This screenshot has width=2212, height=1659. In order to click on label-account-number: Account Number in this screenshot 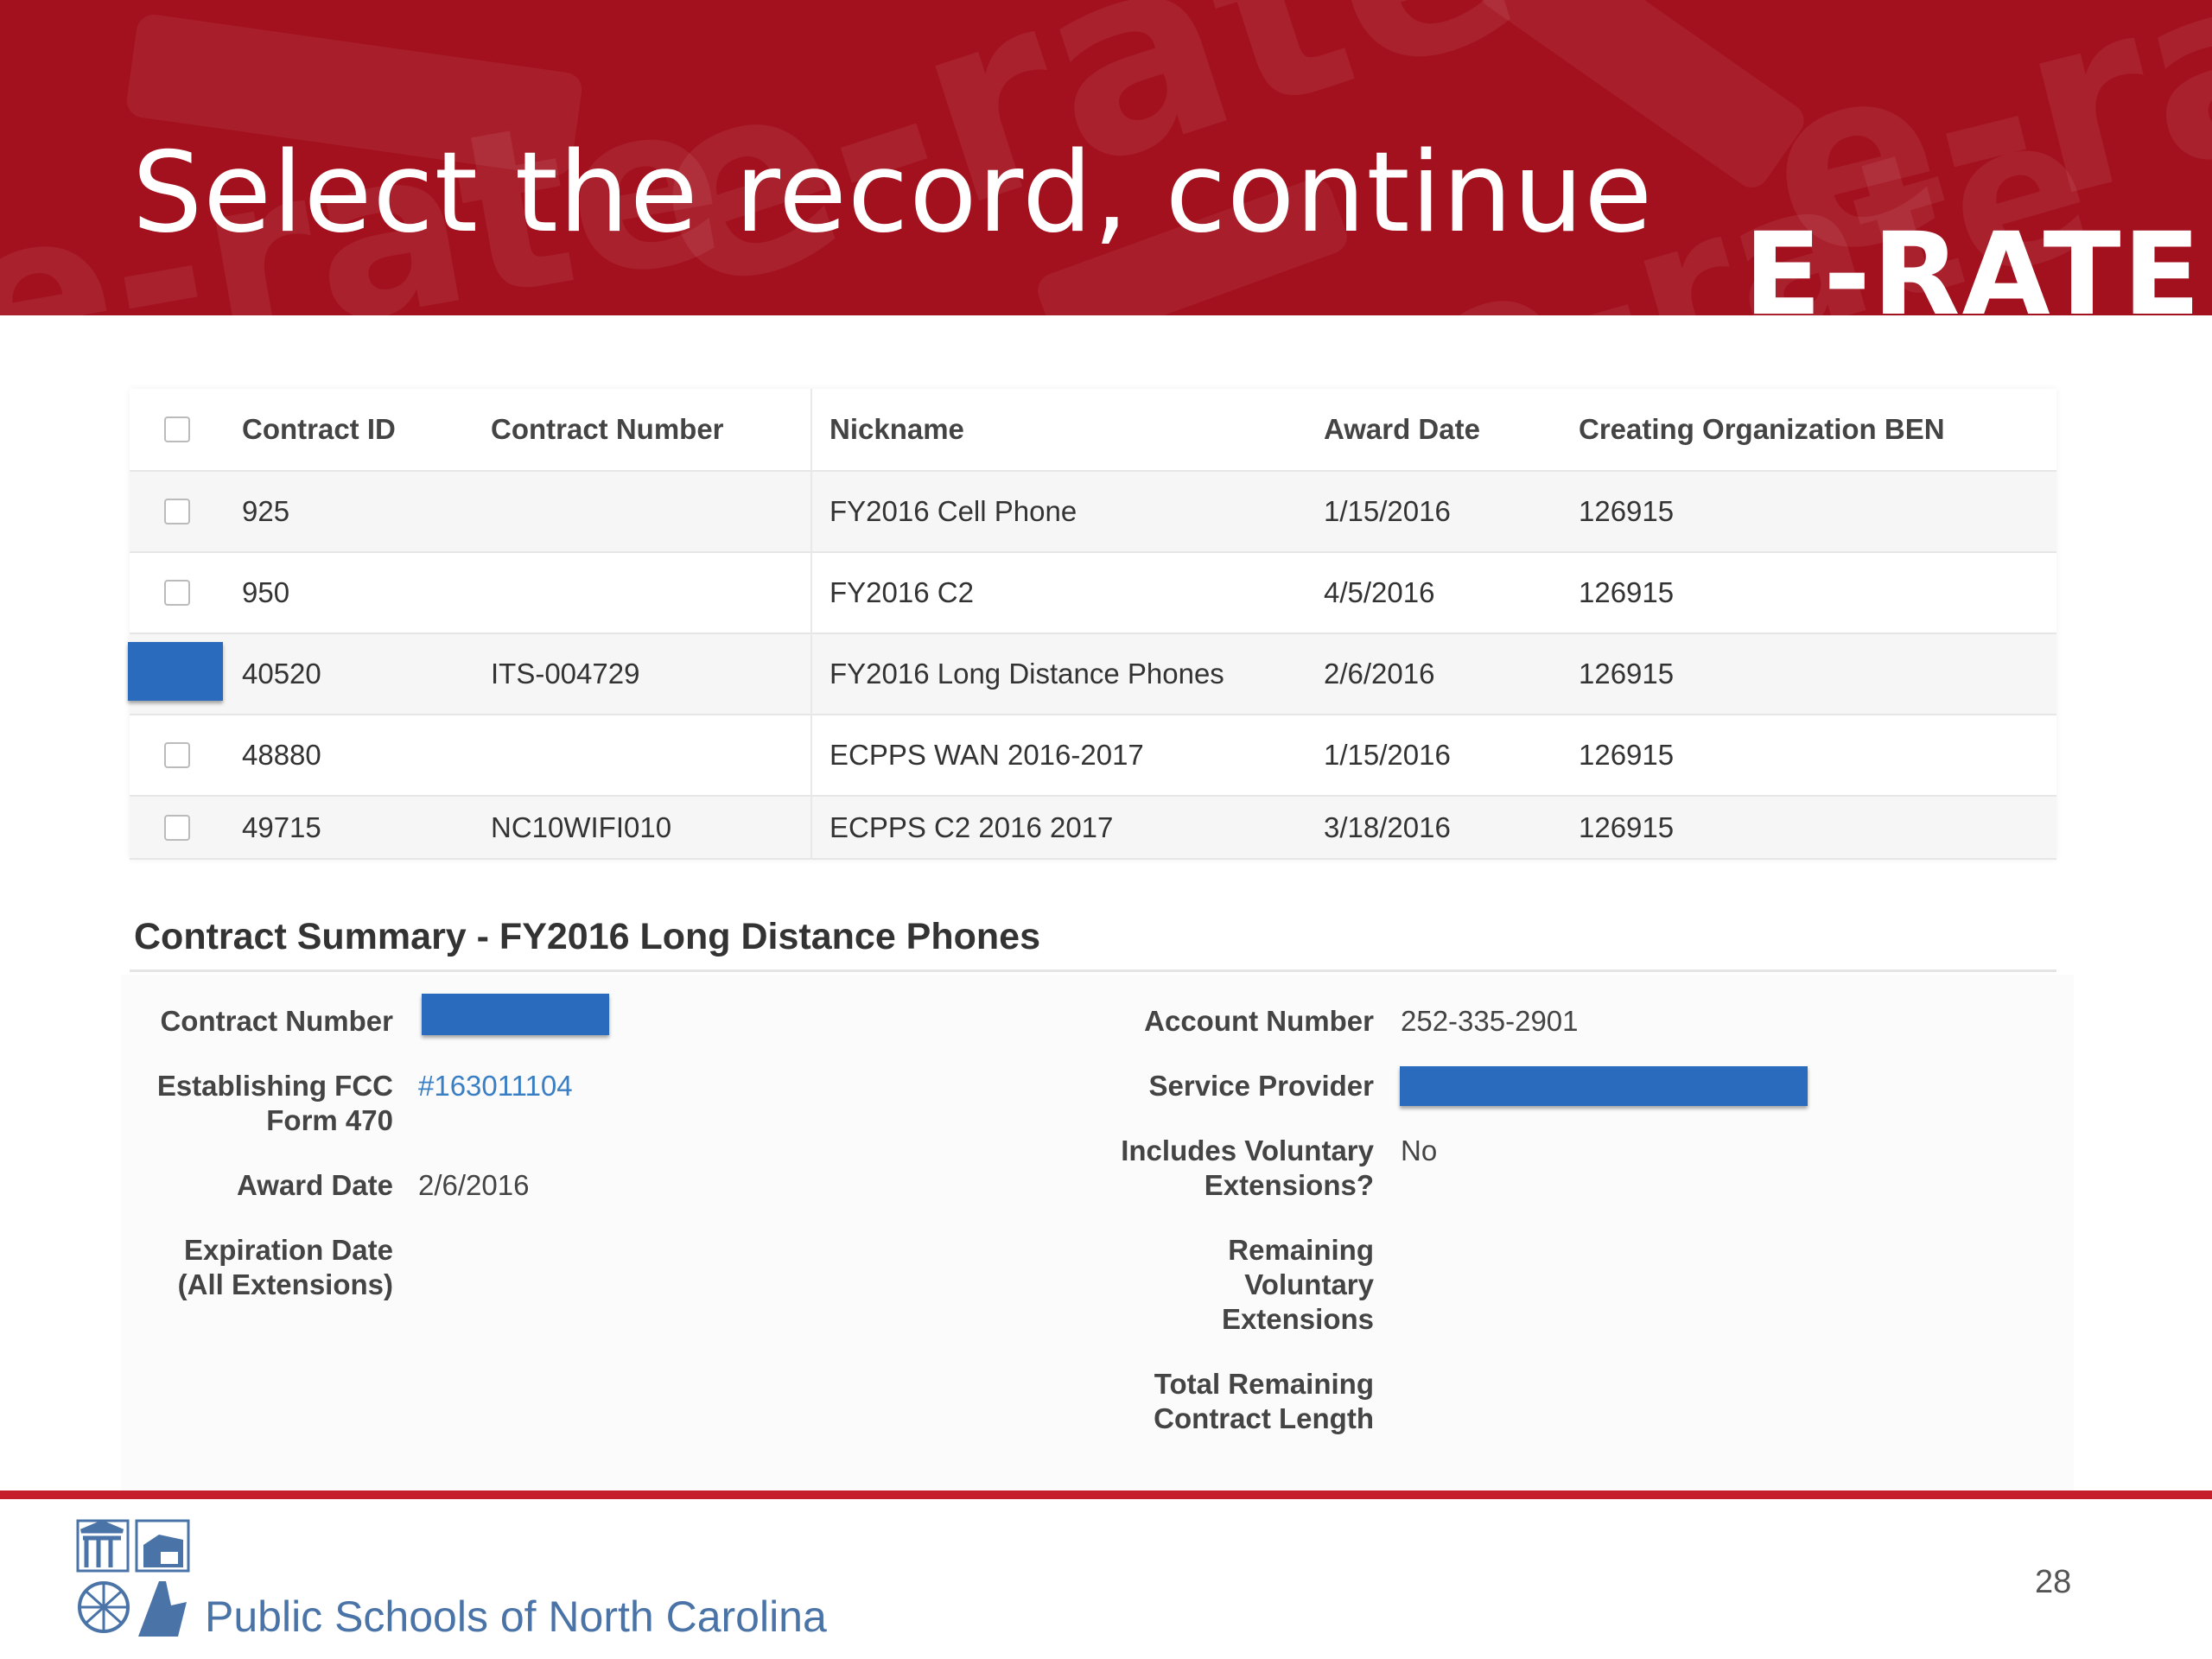, I will do `click(1259, 1021)`.